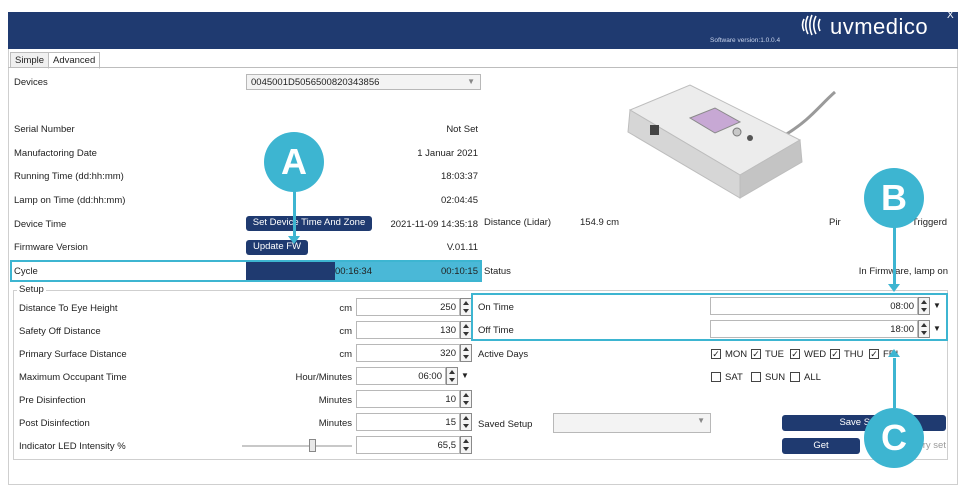 Image resolution: width=964 pixels, height=496 pixels. I want to click on manufacturing-date-label: Manufactoring Date, so click(55, 153).